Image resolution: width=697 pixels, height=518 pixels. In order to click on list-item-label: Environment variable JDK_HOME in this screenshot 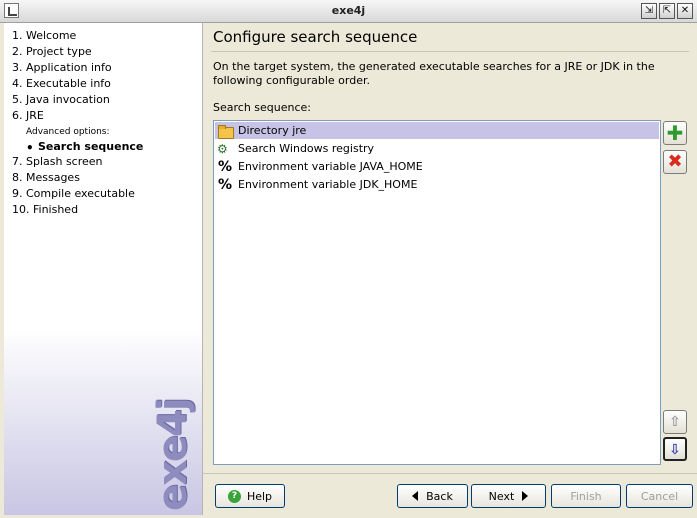, I will do `click(328, 184)`.